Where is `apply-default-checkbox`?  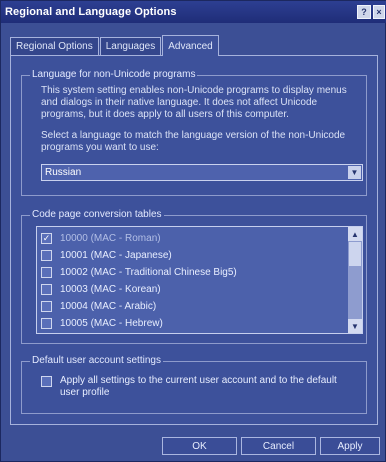
apply-default-checkbox is located at coordinates (46, 381).